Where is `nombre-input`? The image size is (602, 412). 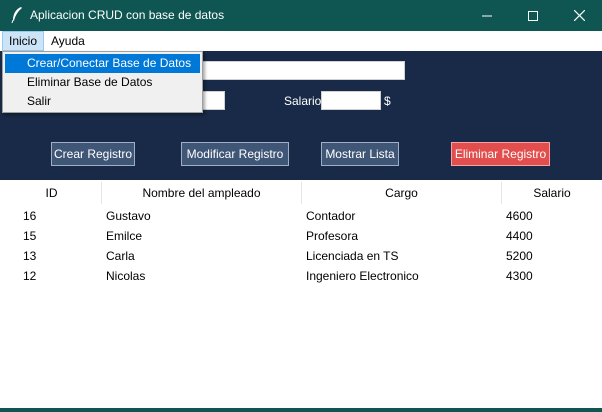
nombre-input is located at coordinates (302, 70).